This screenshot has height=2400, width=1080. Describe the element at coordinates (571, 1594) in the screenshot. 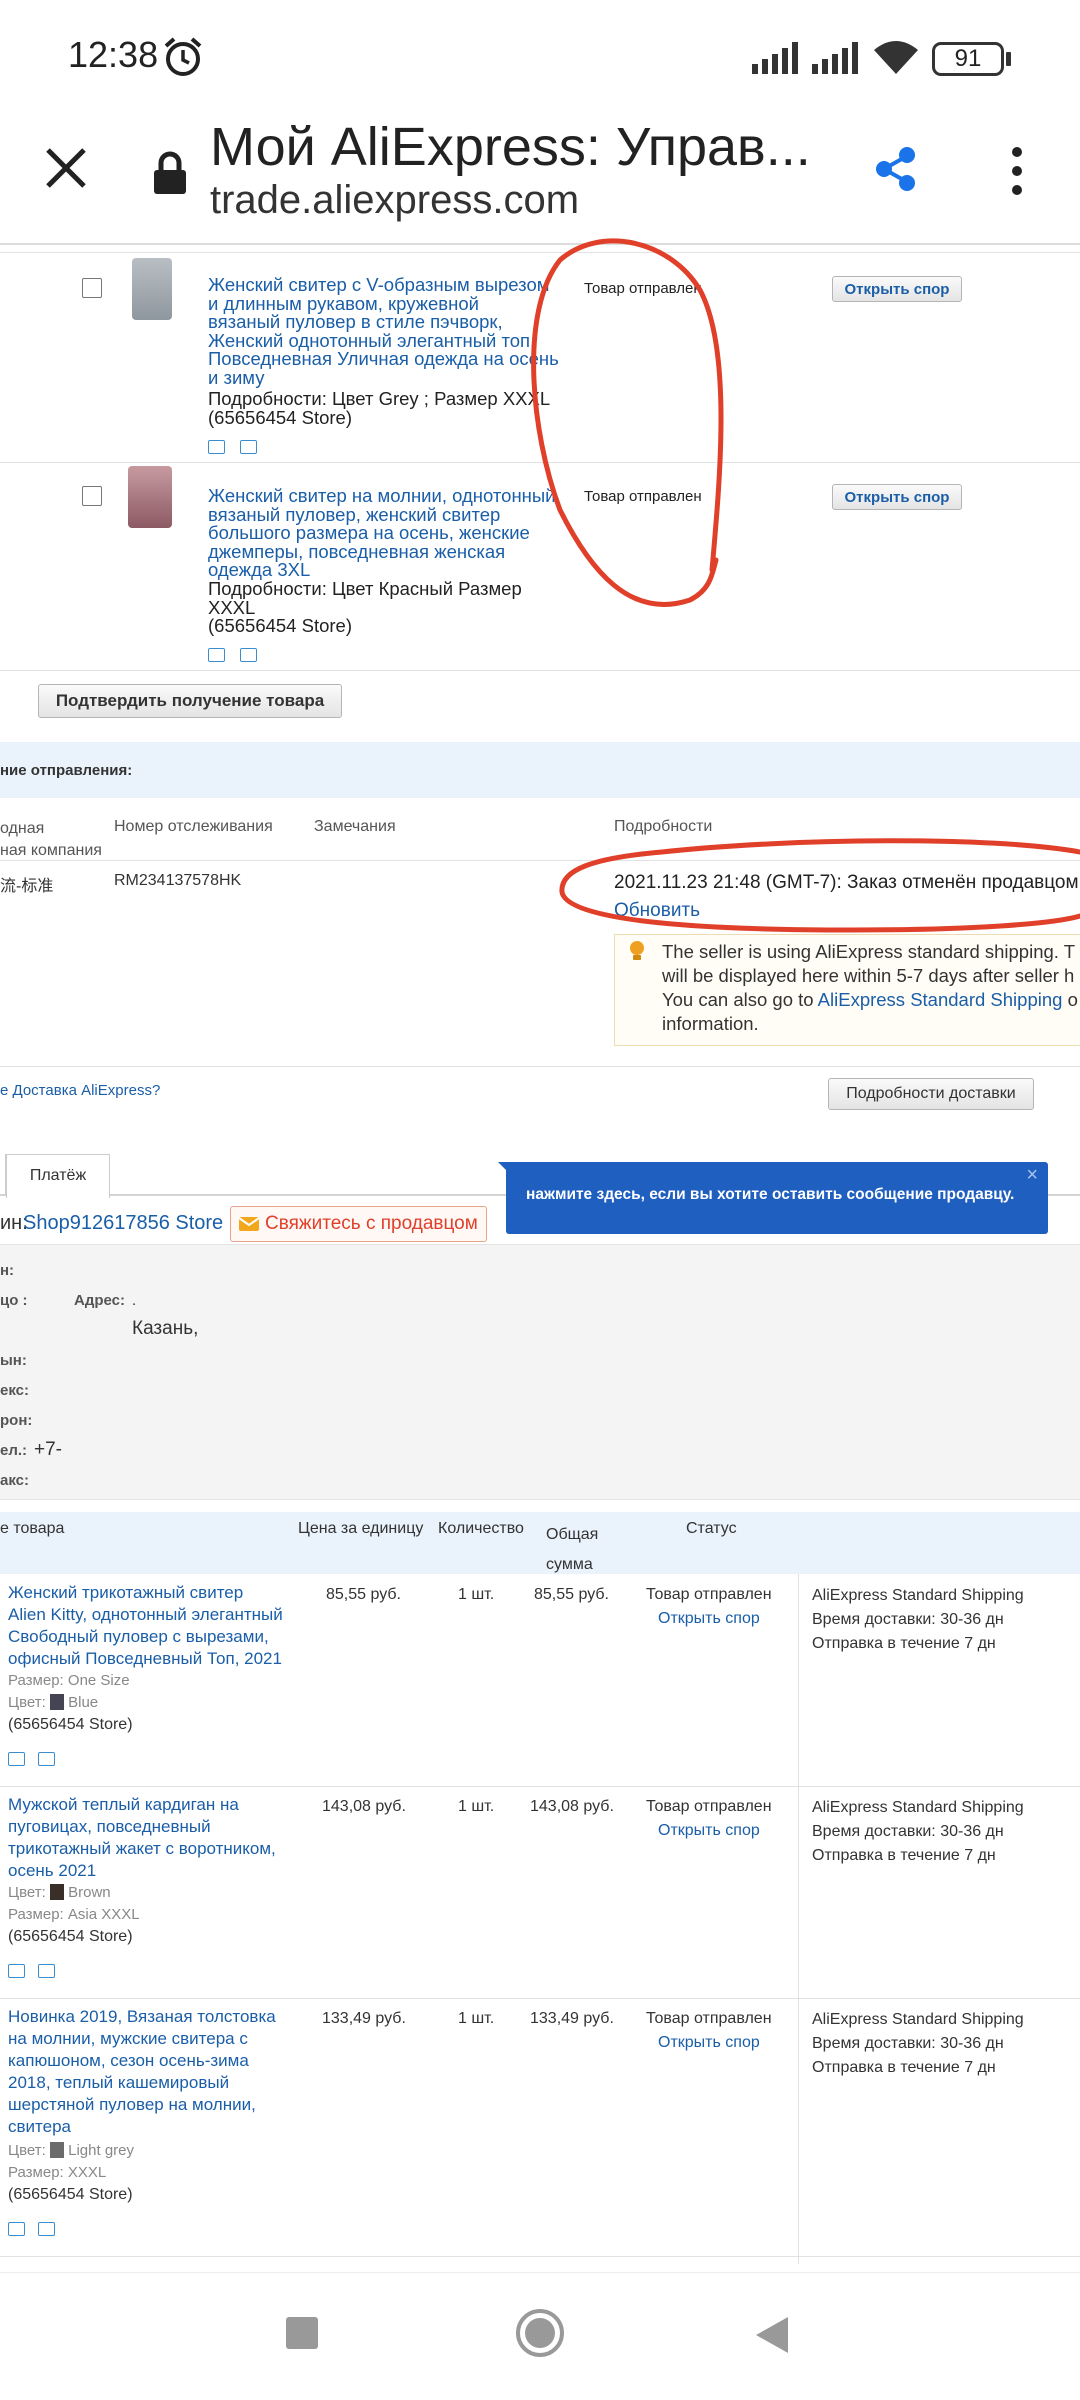

I see `total-sum: 85,55 руб.` at that location.